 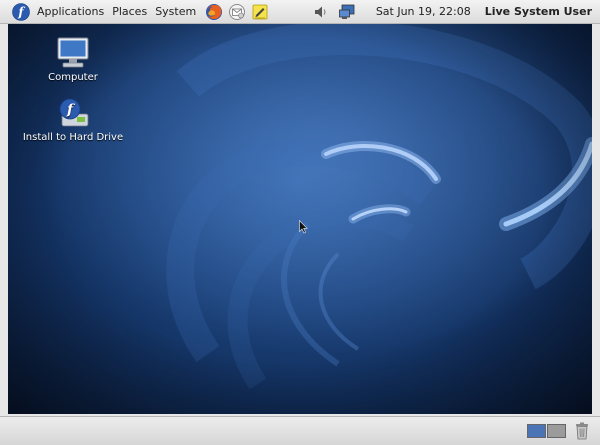 I want to click on desktop-icon-computer: Computer, so click(x=73, y=59).